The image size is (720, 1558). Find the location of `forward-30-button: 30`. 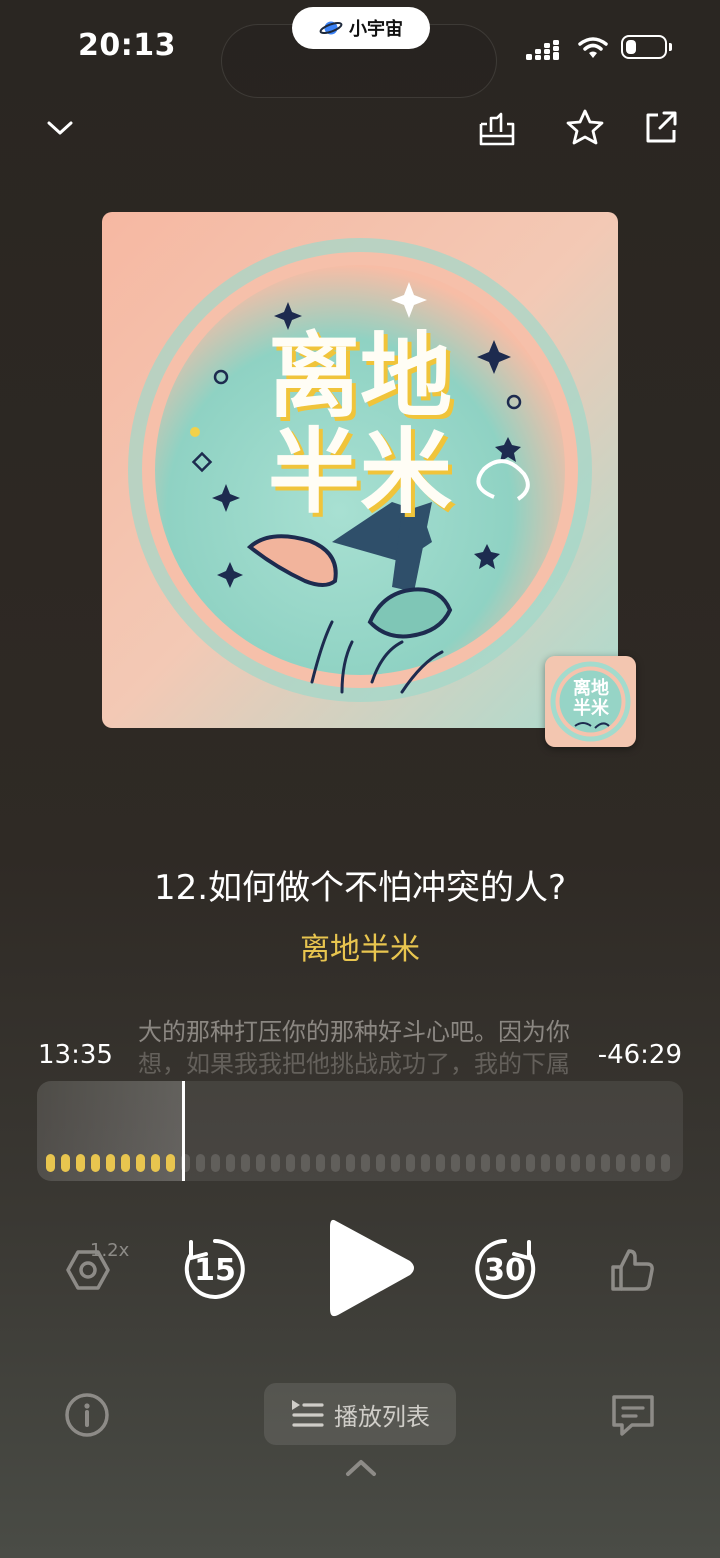

forward-30-button: 30 is located at coordinates (505, 1269).